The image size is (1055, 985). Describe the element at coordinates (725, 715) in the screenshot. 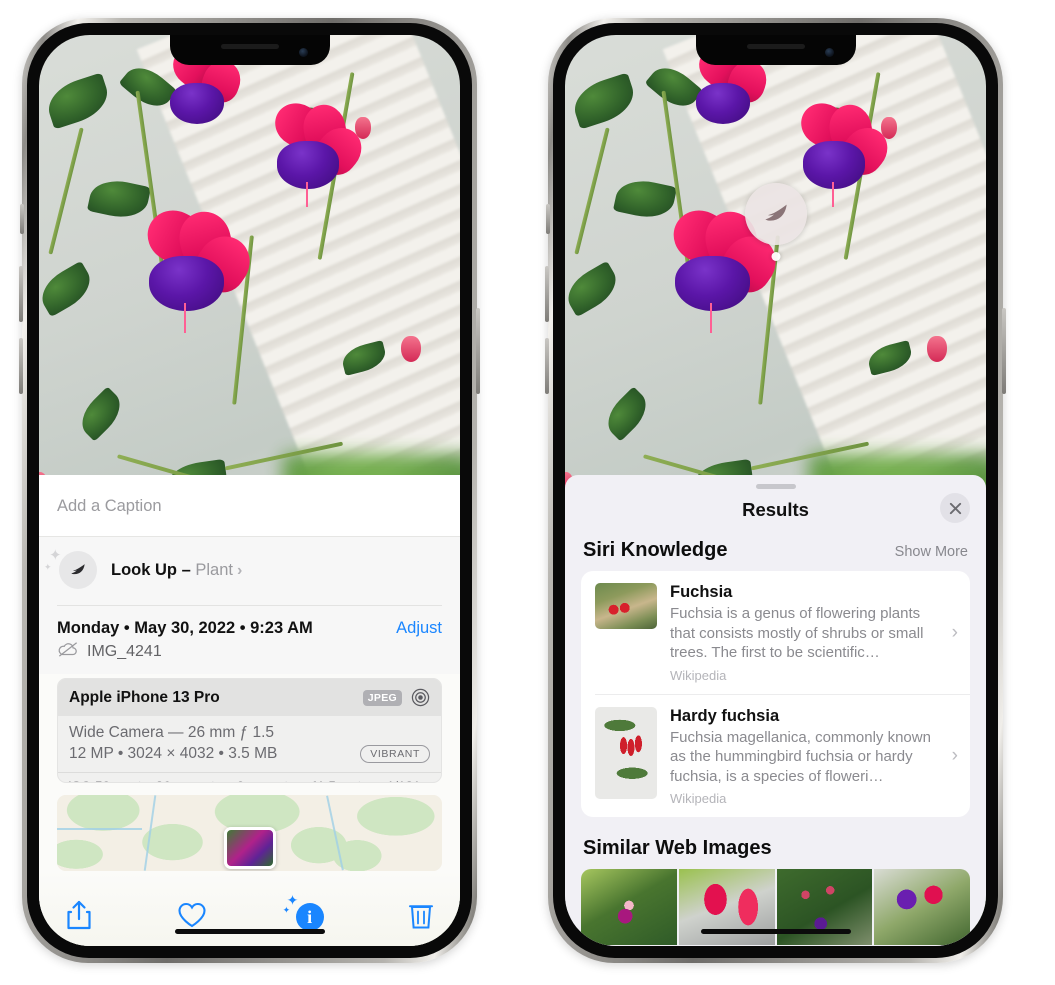

I see `result-title: Hardy fuchsia` at that location.